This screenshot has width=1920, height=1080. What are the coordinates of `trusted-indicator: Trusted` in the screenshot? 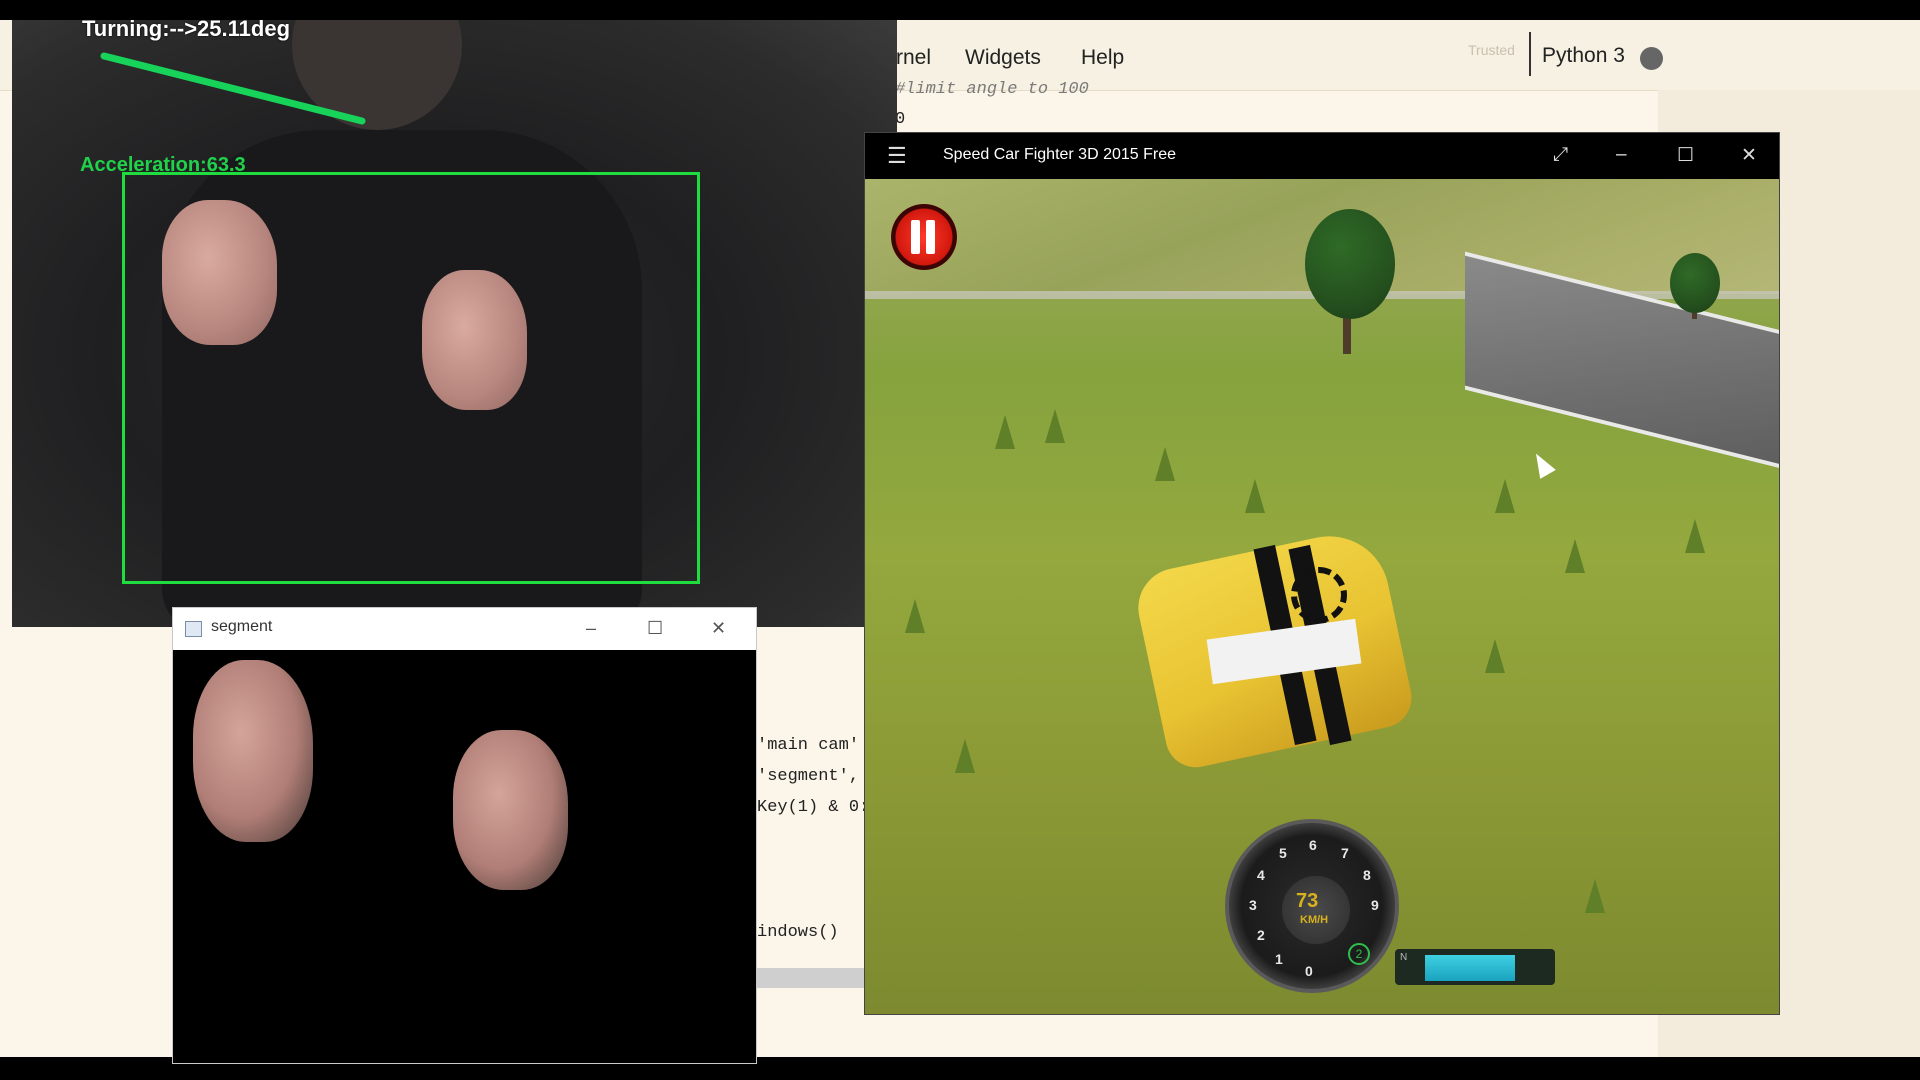 It's located at (1491, 50).